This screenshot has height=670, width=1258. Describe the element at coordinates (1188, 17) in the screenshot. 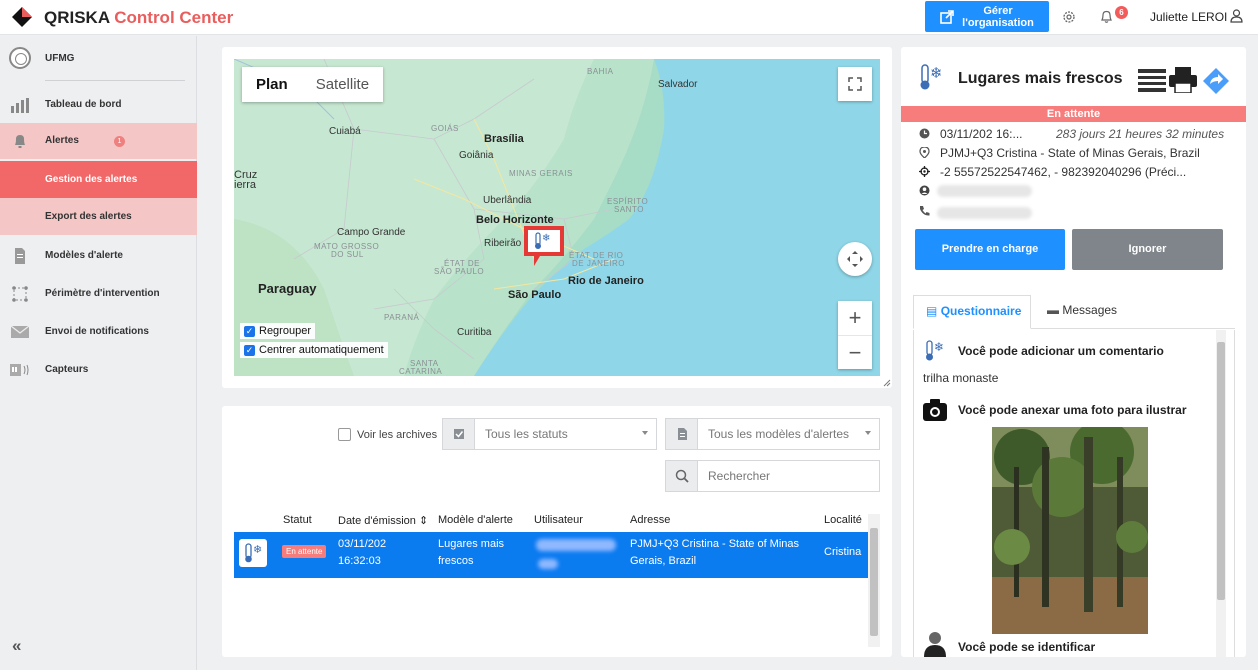

I see `user-name: Juliette LEROI` at that location.